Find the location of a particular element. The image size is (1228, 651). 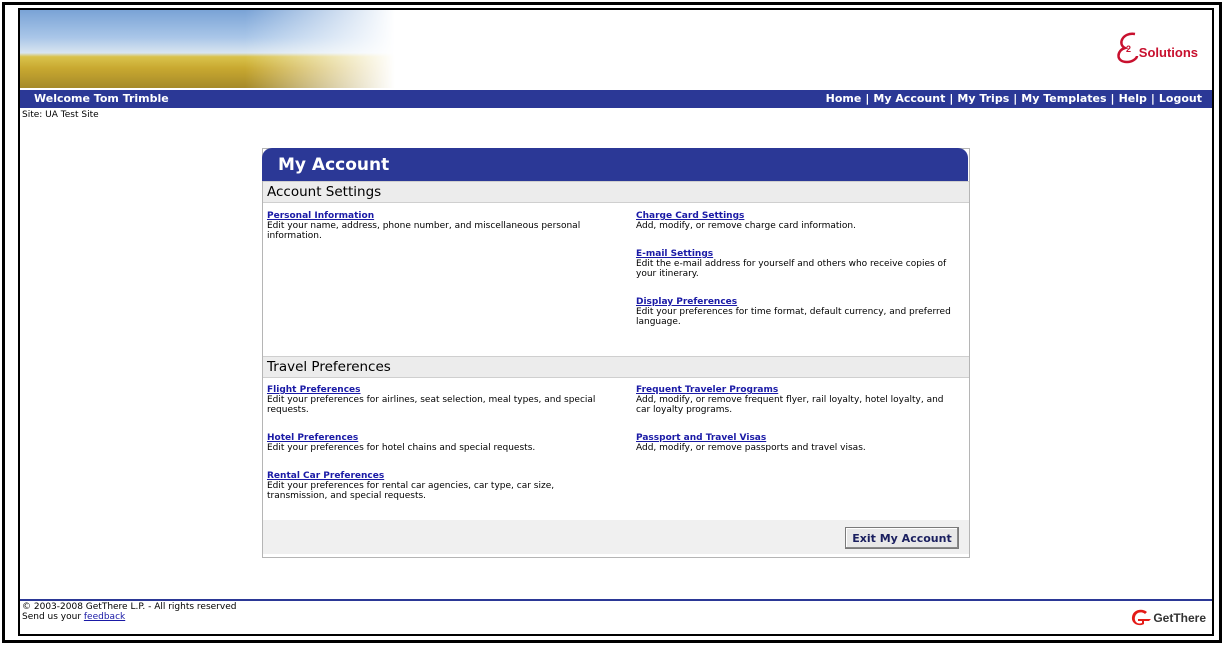

nav-my-templates: My Templates is located at coordinates (1063, 98).